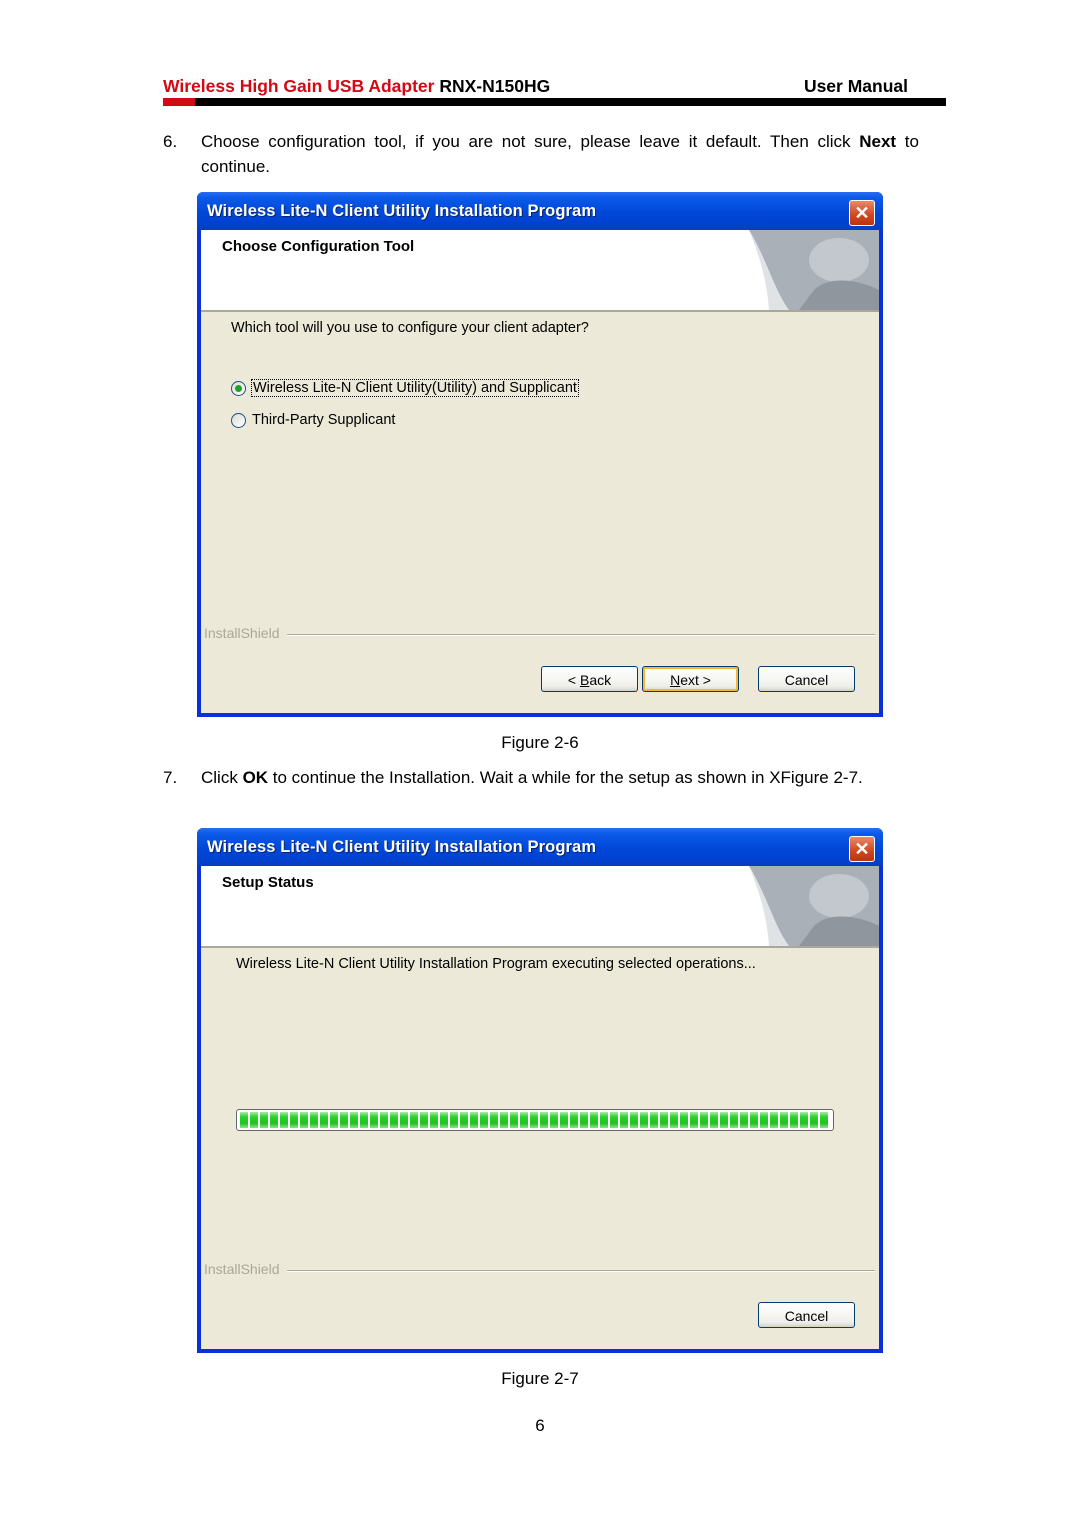  I want to click on header-doc-type: User Manual, so click(855, 86).